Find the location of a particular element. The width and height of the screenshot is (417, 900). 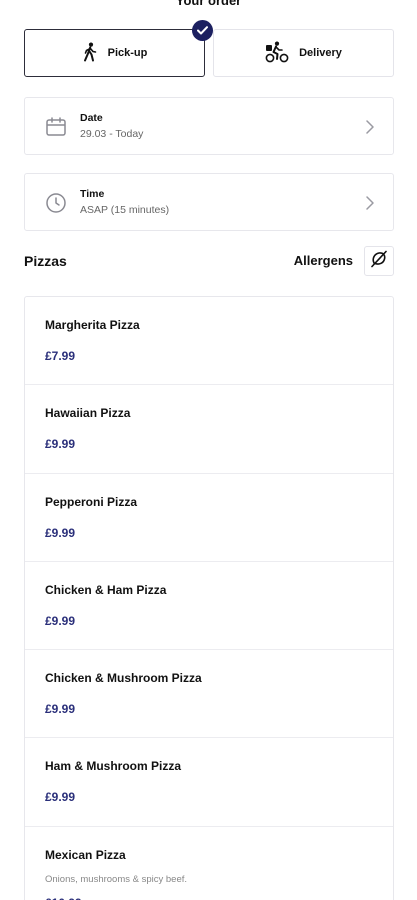

menu-item-price: £10.99 is located at coordinates (63, 898).